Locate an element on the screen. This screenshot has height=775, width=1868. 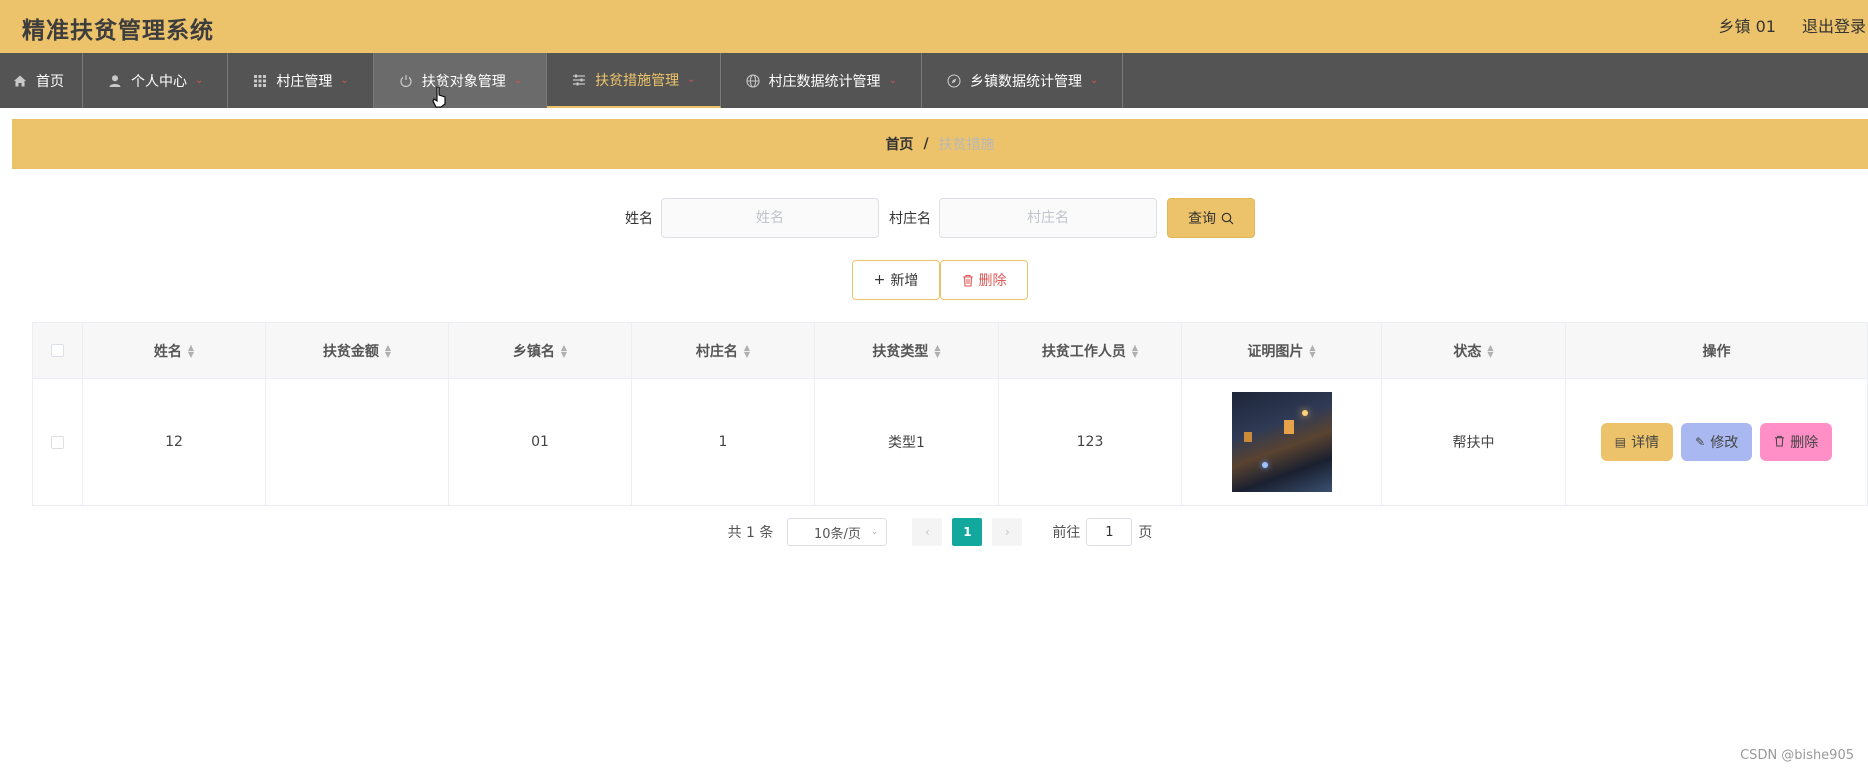
delete-button-label: 删除 is located at coordinates (992, 281).